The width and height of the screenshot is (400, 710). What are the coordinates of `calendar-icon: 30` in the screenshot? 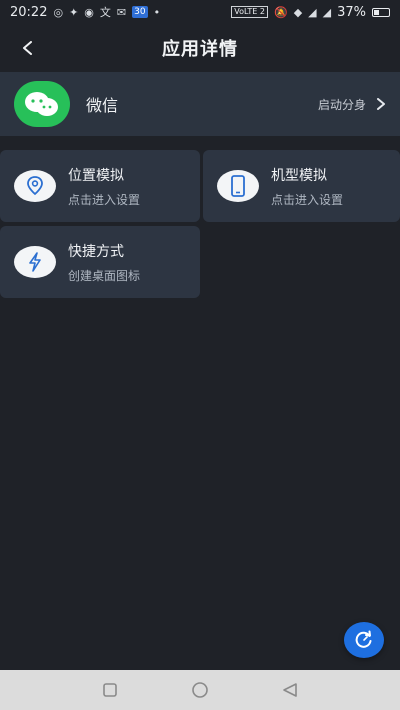 It's located at (140, 12).